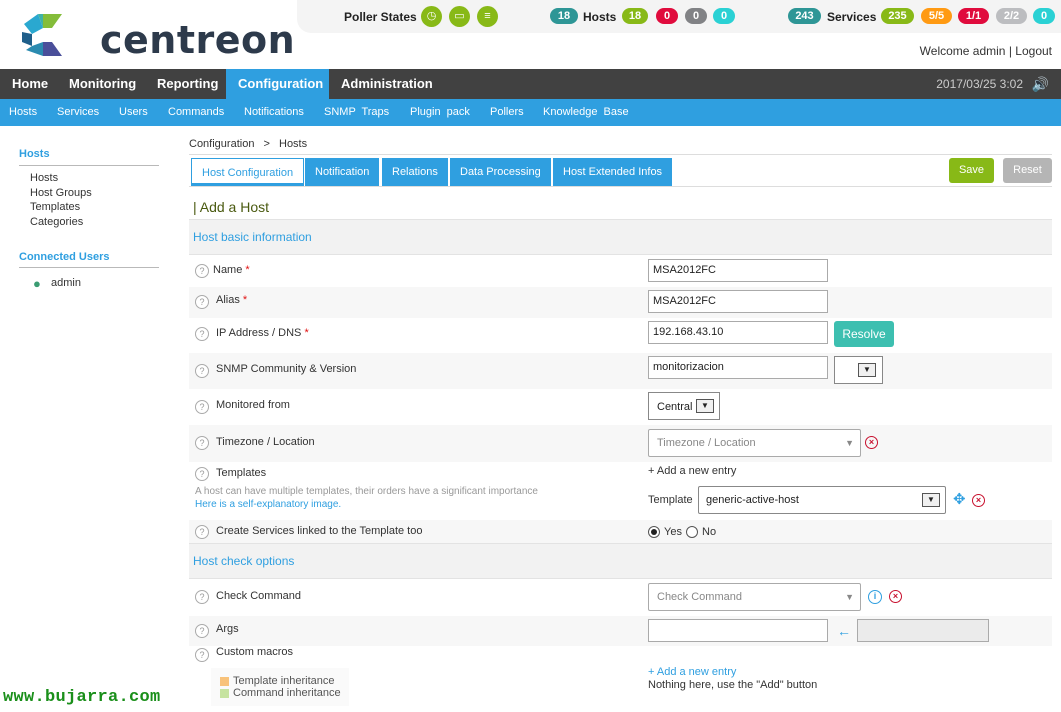 This screenshot has height=712, width=1061. I want to click on hosts-total-badge: 18, so click(564, 16).